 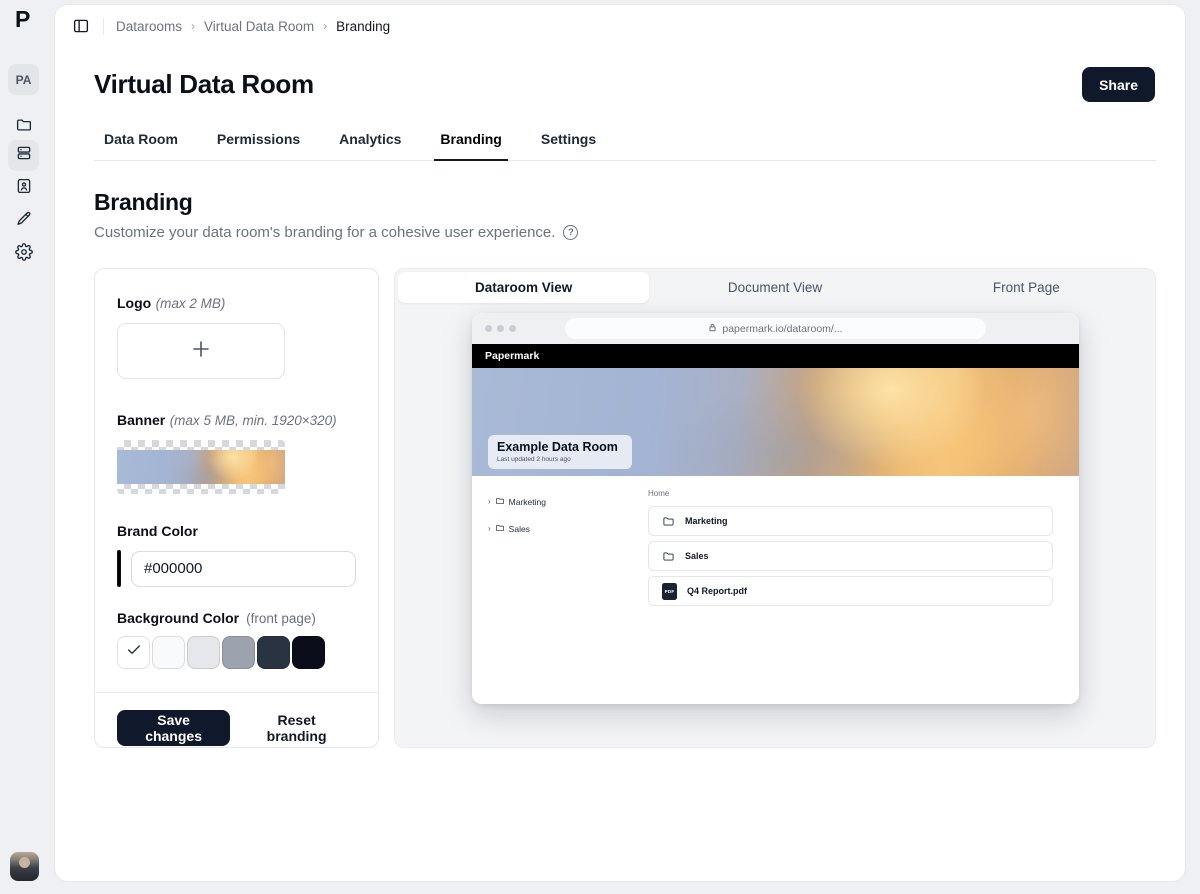 What do you see at coordinates (273, 652) in the screenshot?
I see `bg-swatch-dark-slate` at bounding box center [273, 652].